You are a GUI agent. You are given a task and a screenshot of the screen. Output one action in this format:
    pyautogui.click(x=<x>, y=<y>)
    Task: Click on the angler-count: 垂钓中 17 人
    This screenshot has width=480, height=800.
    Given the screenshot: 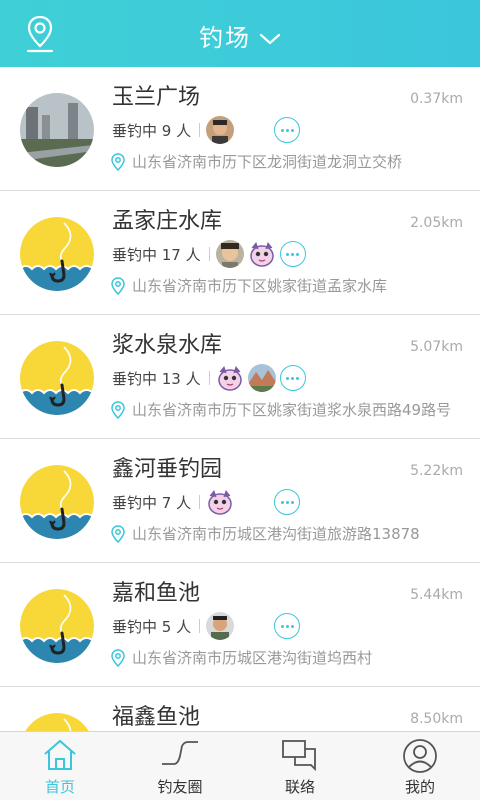 What is the action you would take?
    pyautogui.click(x=156, y=254)
    